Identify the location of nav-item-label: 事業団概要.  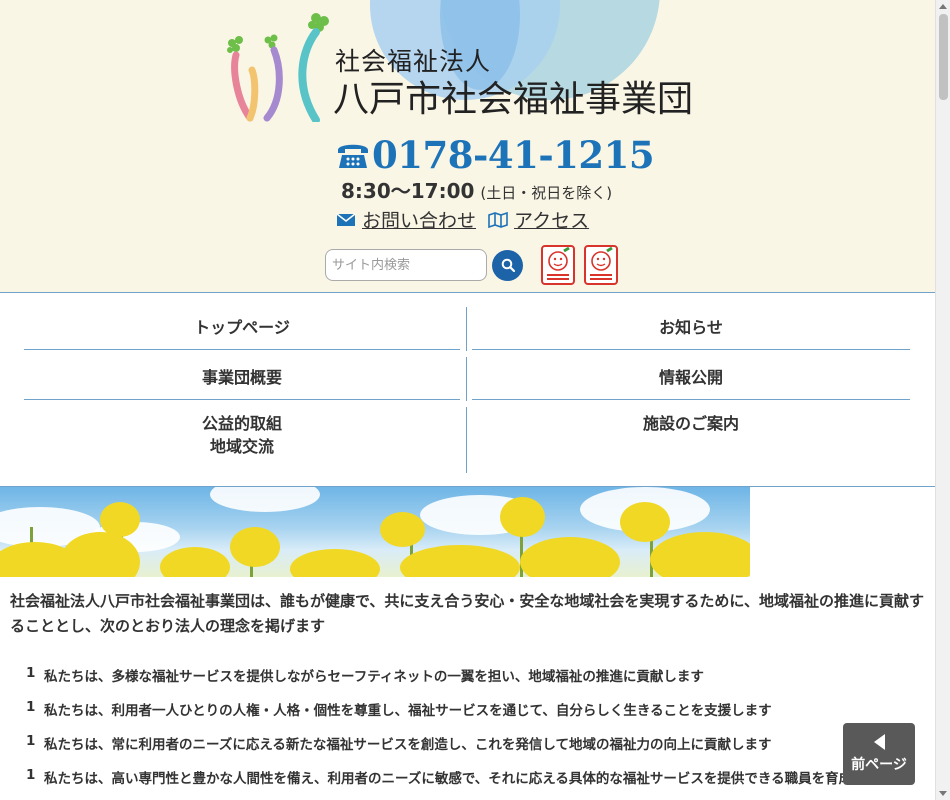
(241, 377).